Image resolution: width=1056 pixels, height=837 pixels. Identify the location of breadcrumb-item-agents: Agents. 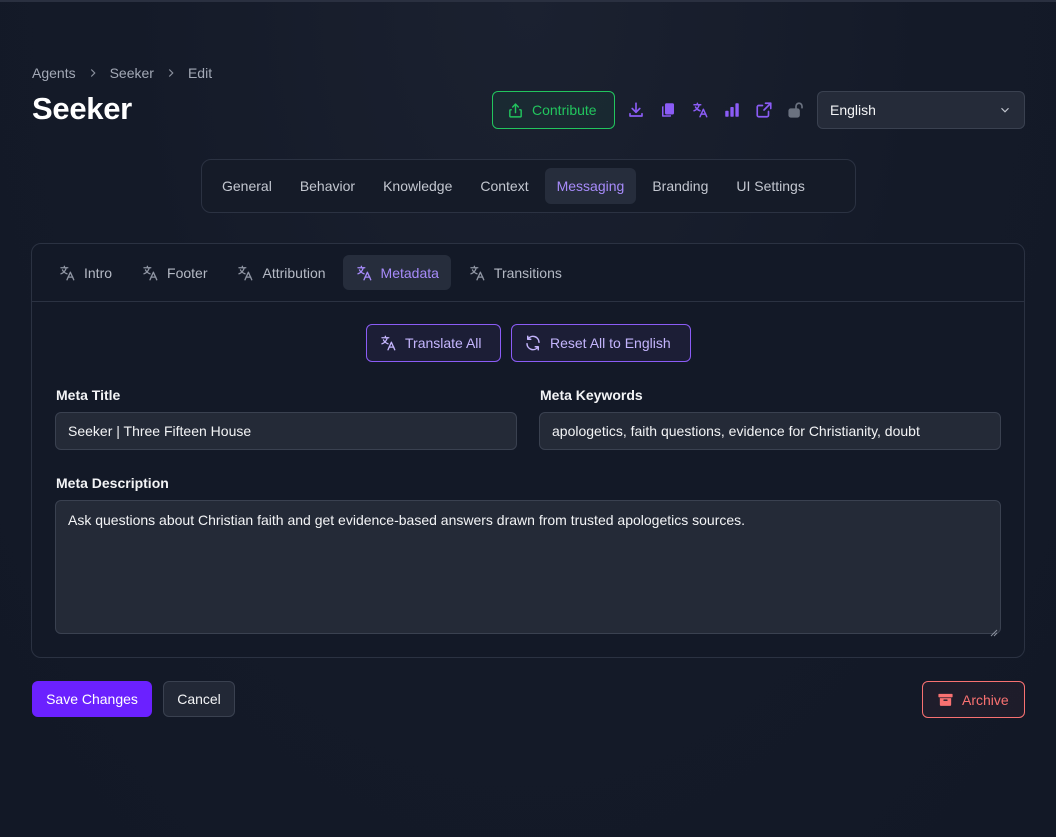
(54, 73).